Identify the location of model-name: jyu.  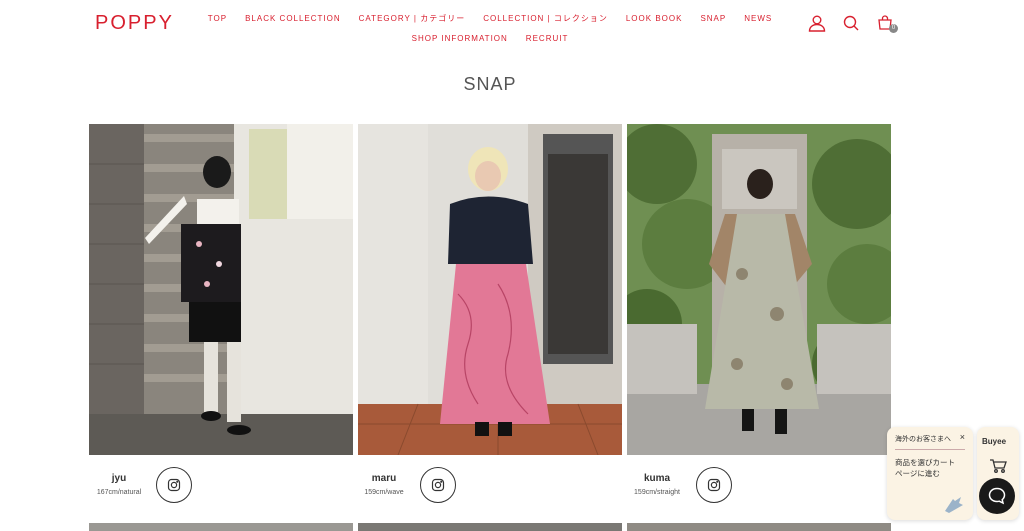
(119, 478).